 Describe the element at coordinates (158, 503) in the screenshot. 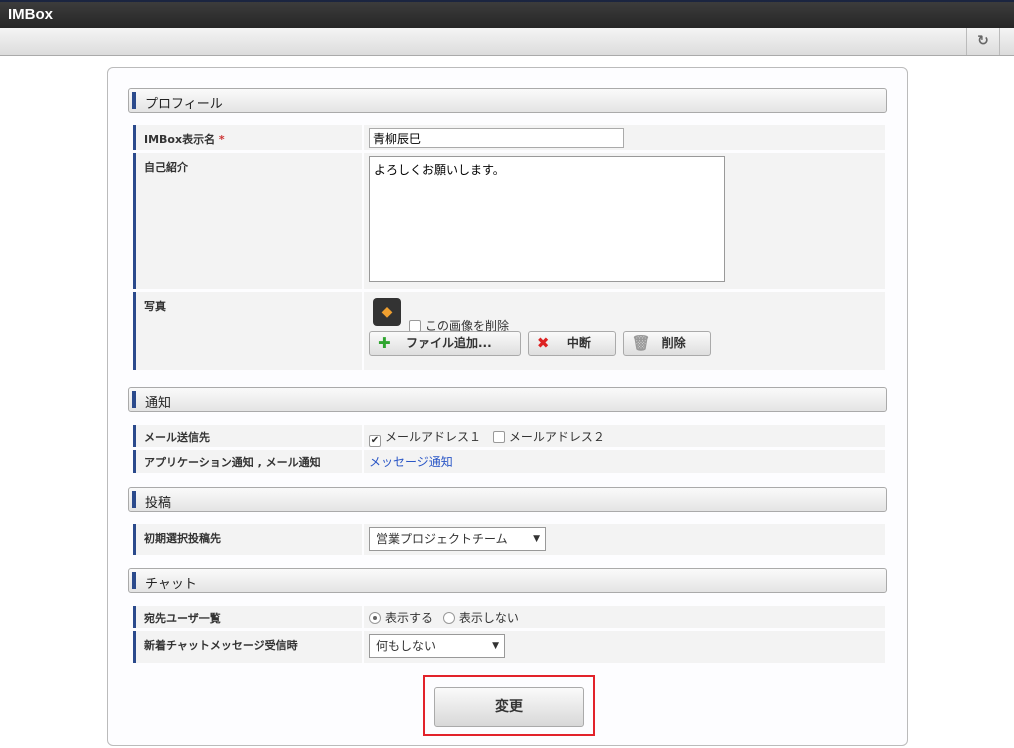

I see `section-title: 投稿` at that location.